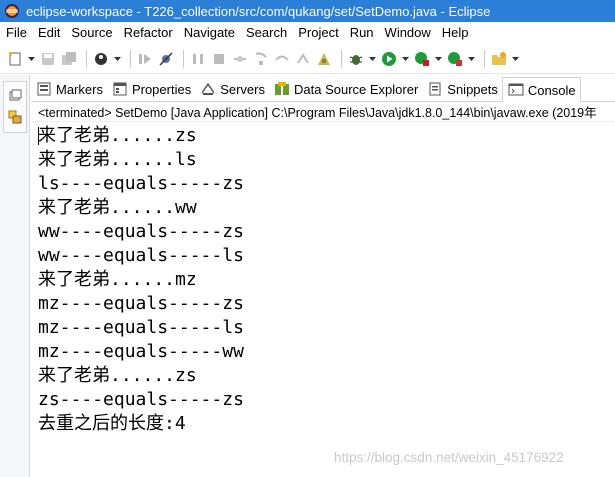 The image size is (615, 477). What do you see at coordinates (356, 89) in the screenshot?
I see `tab-label: Data Source Explorer` at bounding box center [356, 89].